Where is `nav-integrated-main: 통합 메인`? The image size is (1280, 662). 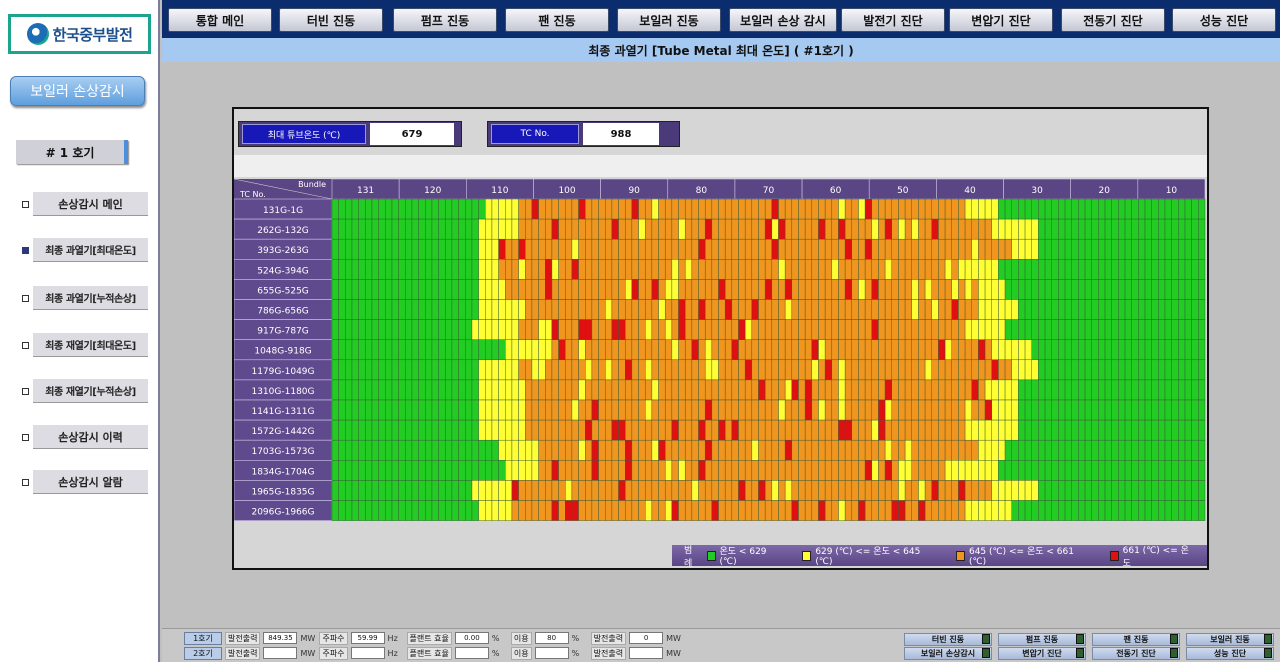 nav-integrated-main: 통합 메인 is located at coordinates (220, 20).